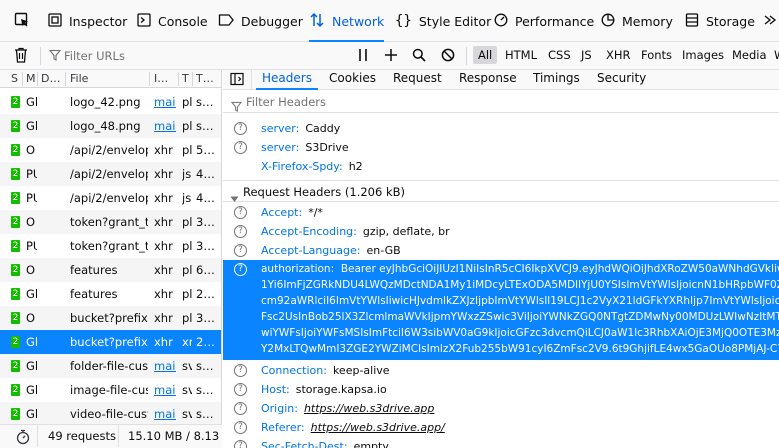 This screenshot has width=779, height=448. I want to click on header-value: storage.kapsa.io, so click(341, 389).